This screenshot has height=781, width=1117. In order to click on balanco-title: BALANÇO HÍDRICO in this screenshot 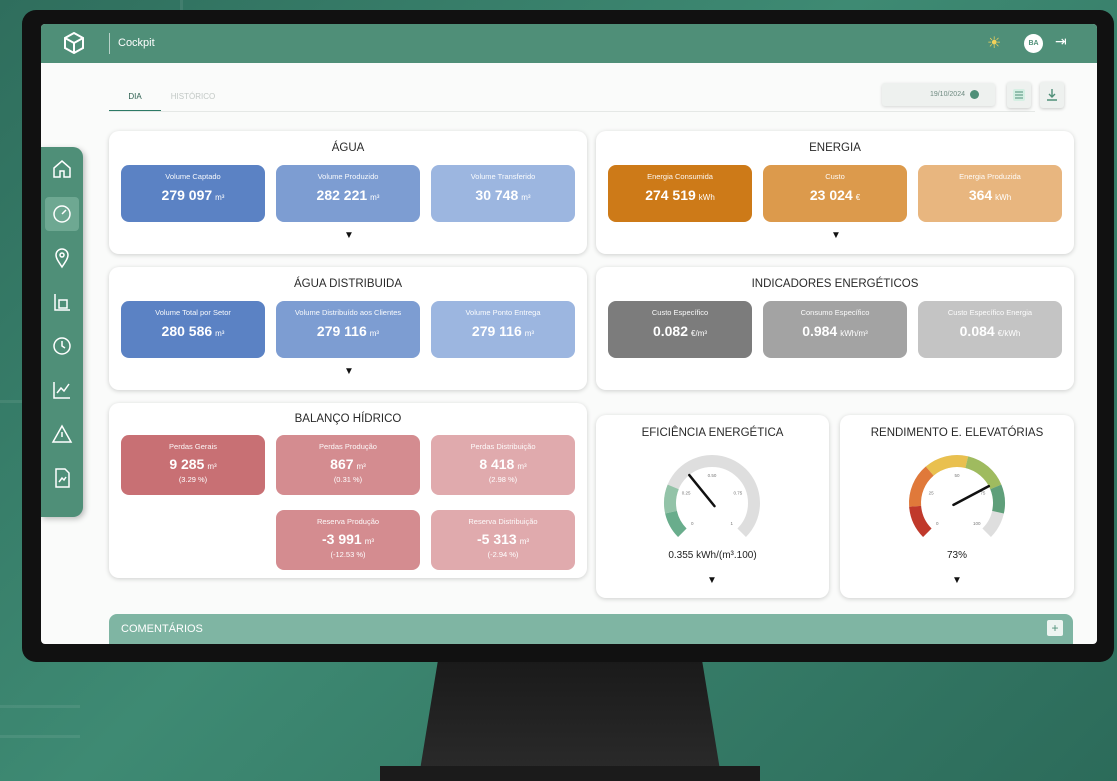, I will do `click(348, 419)`.